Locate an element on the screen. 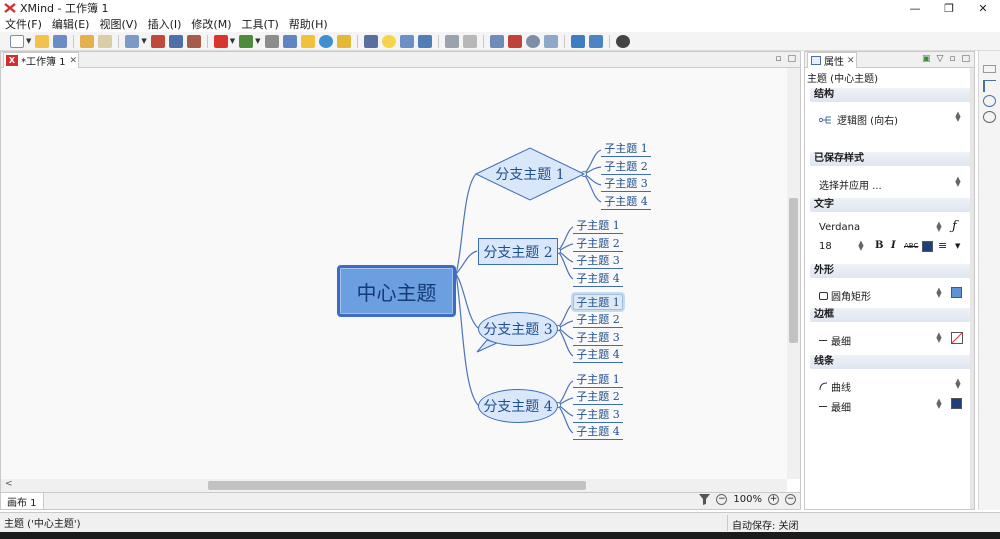 Image resolution: width=1000 pixels, height=539 pixels. restore-button: ❐ is located at coordinates (949, 8).